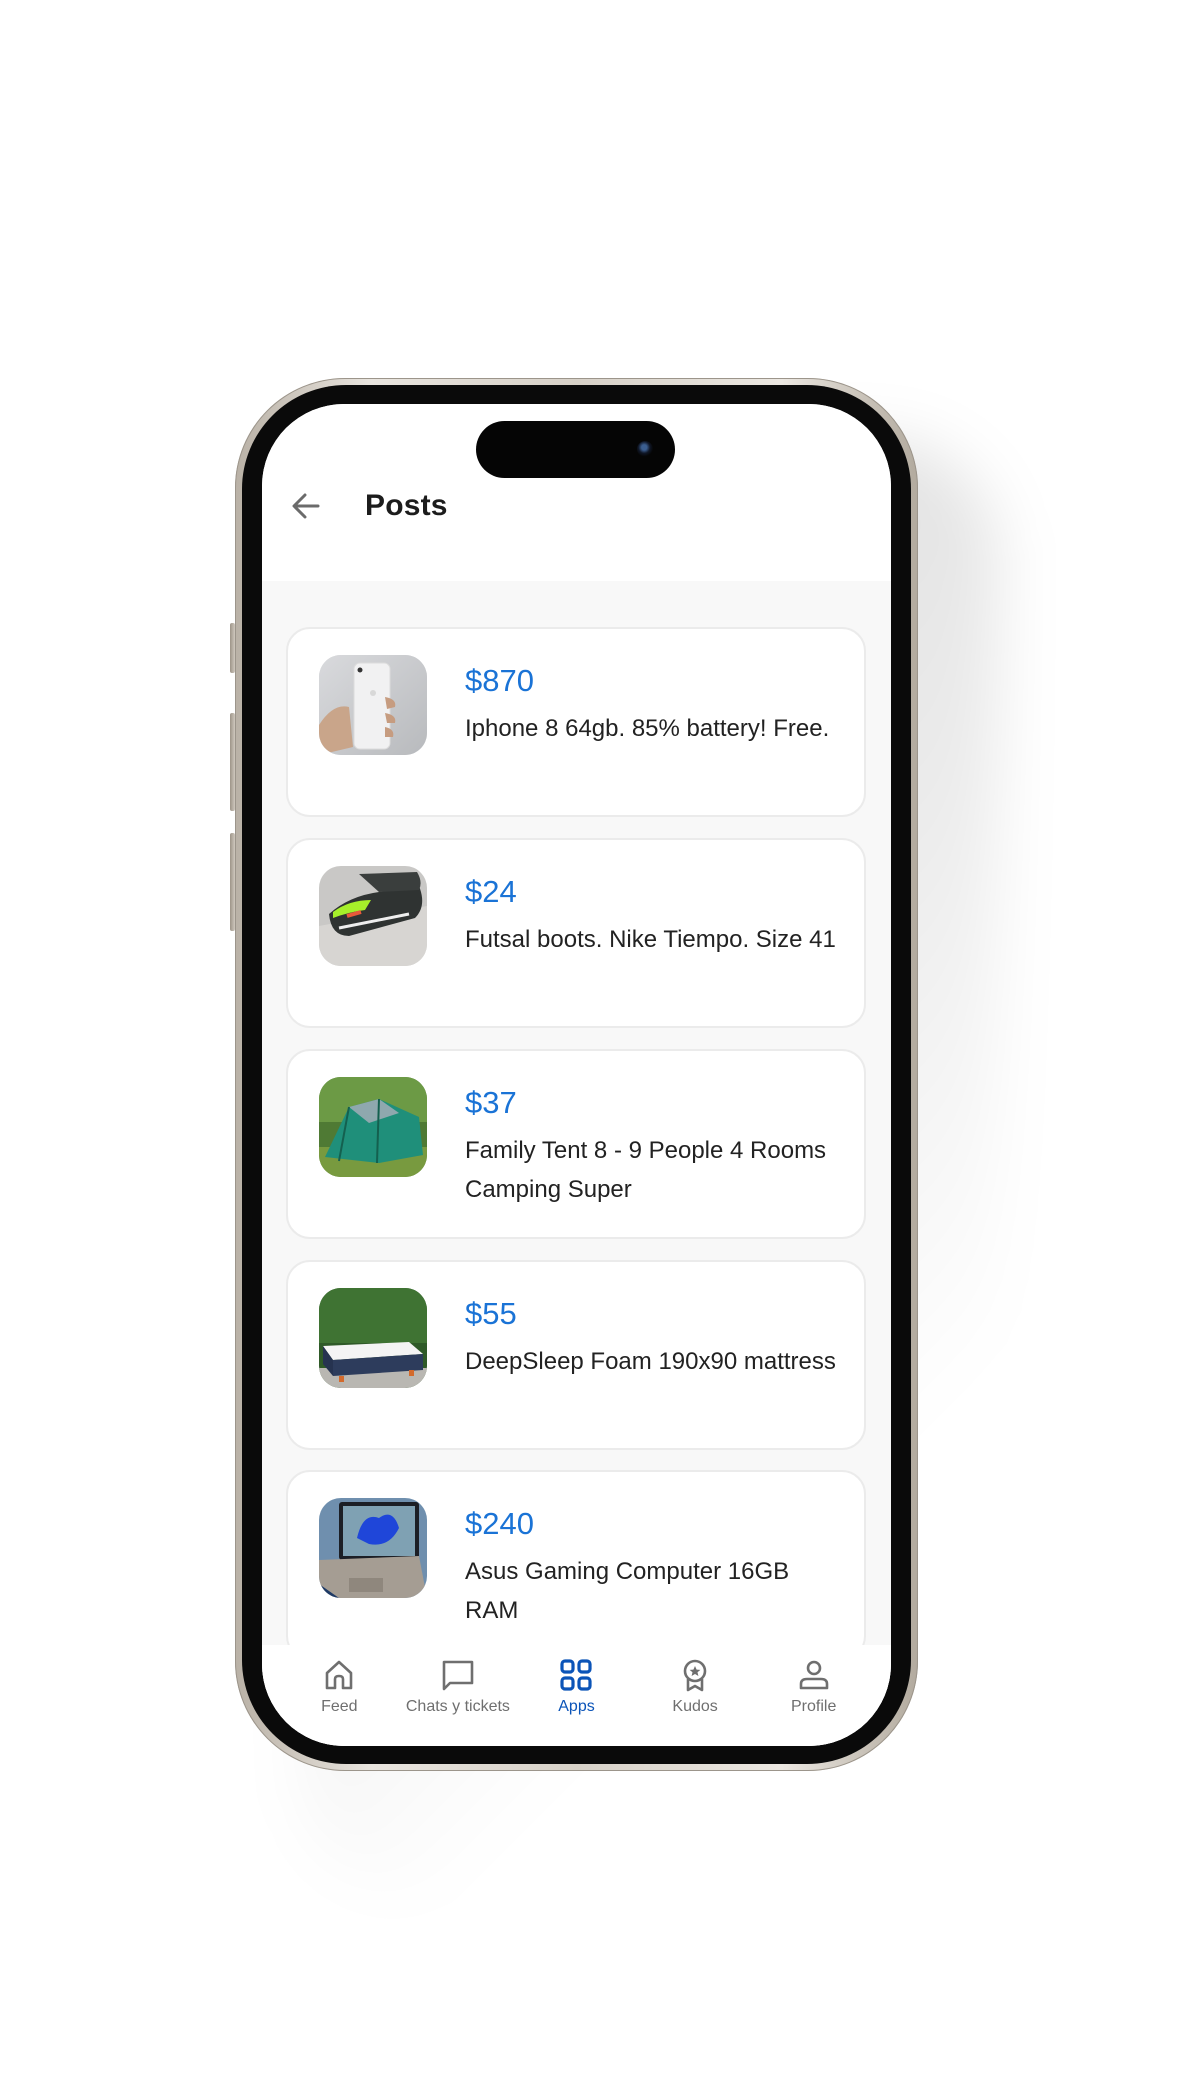 The image size is (1200, 2100). What do you see at coordinates (627, 1591) in the screenshot?
I see `post-description: Asus Gaming Computer 16GB RAM` at bounding box center [627, 1591].